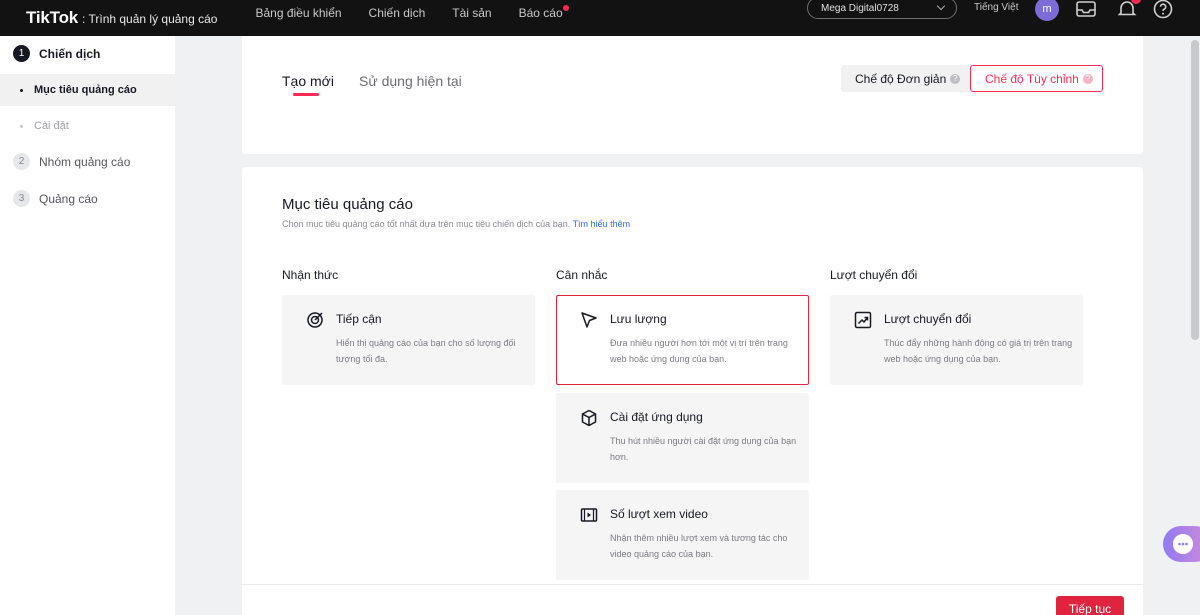 This screenshot has width=1200, height=615. Describe the element at coordinates (410, 81) in the screenshot. I see `tab-use-existing: Sử dụng hiện tại` at that location.